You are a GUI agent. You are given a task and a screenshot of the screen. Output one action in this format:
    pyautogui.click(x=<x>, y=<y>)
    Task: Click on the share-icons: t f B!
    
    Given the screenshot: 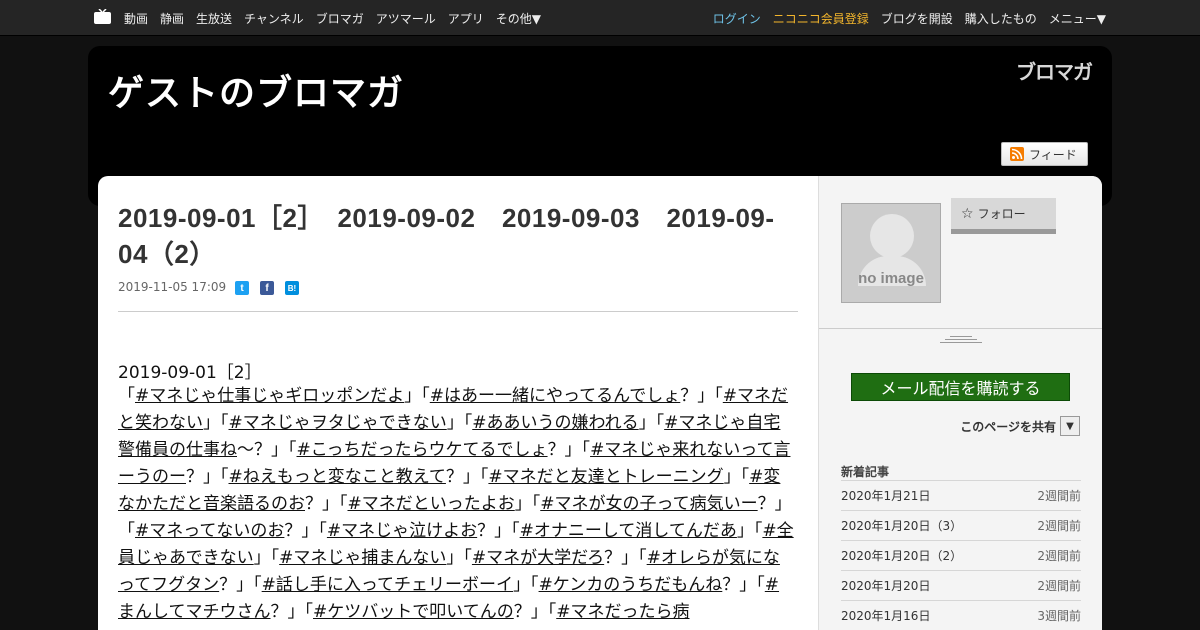 What is the action you would take?
    pyautogui.click(x=272, y=288)
    